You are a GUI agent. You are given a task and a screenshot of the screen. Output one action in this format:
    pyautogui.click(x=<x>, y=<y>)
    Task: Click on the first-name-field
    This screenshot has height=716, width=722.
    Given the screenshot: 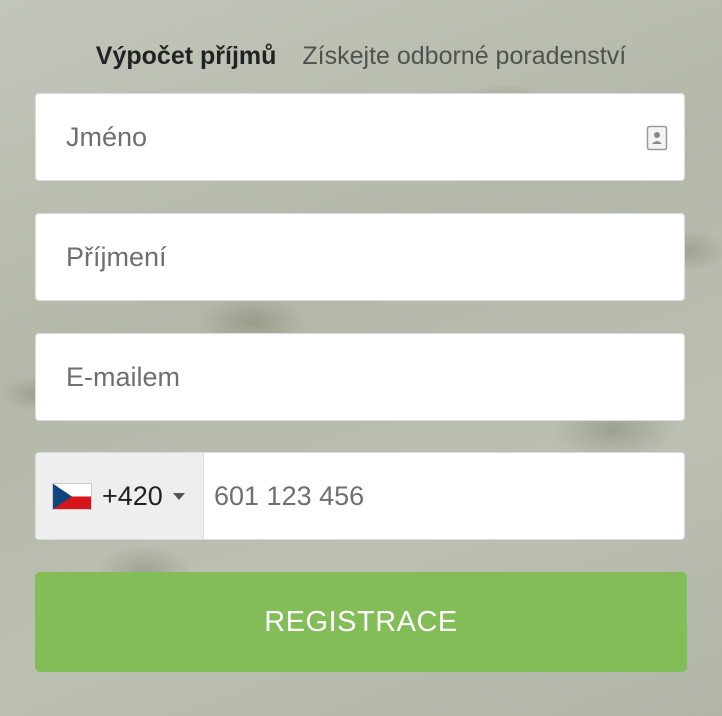 What is the action you would take?
    pyautogui.click(x=360, y=137)
    